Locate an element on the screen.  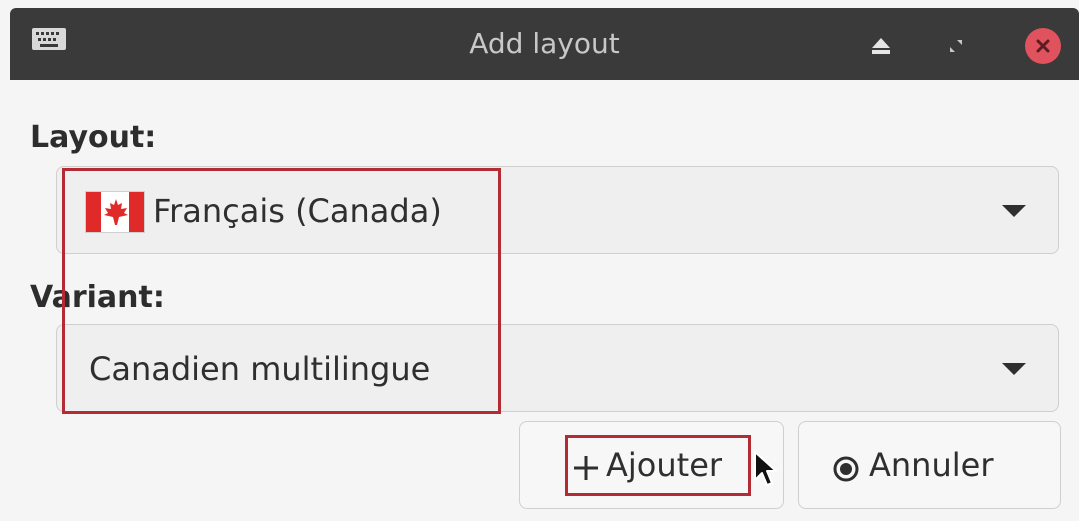
cancel-button: Annuler is located at coordinates (929, 465).